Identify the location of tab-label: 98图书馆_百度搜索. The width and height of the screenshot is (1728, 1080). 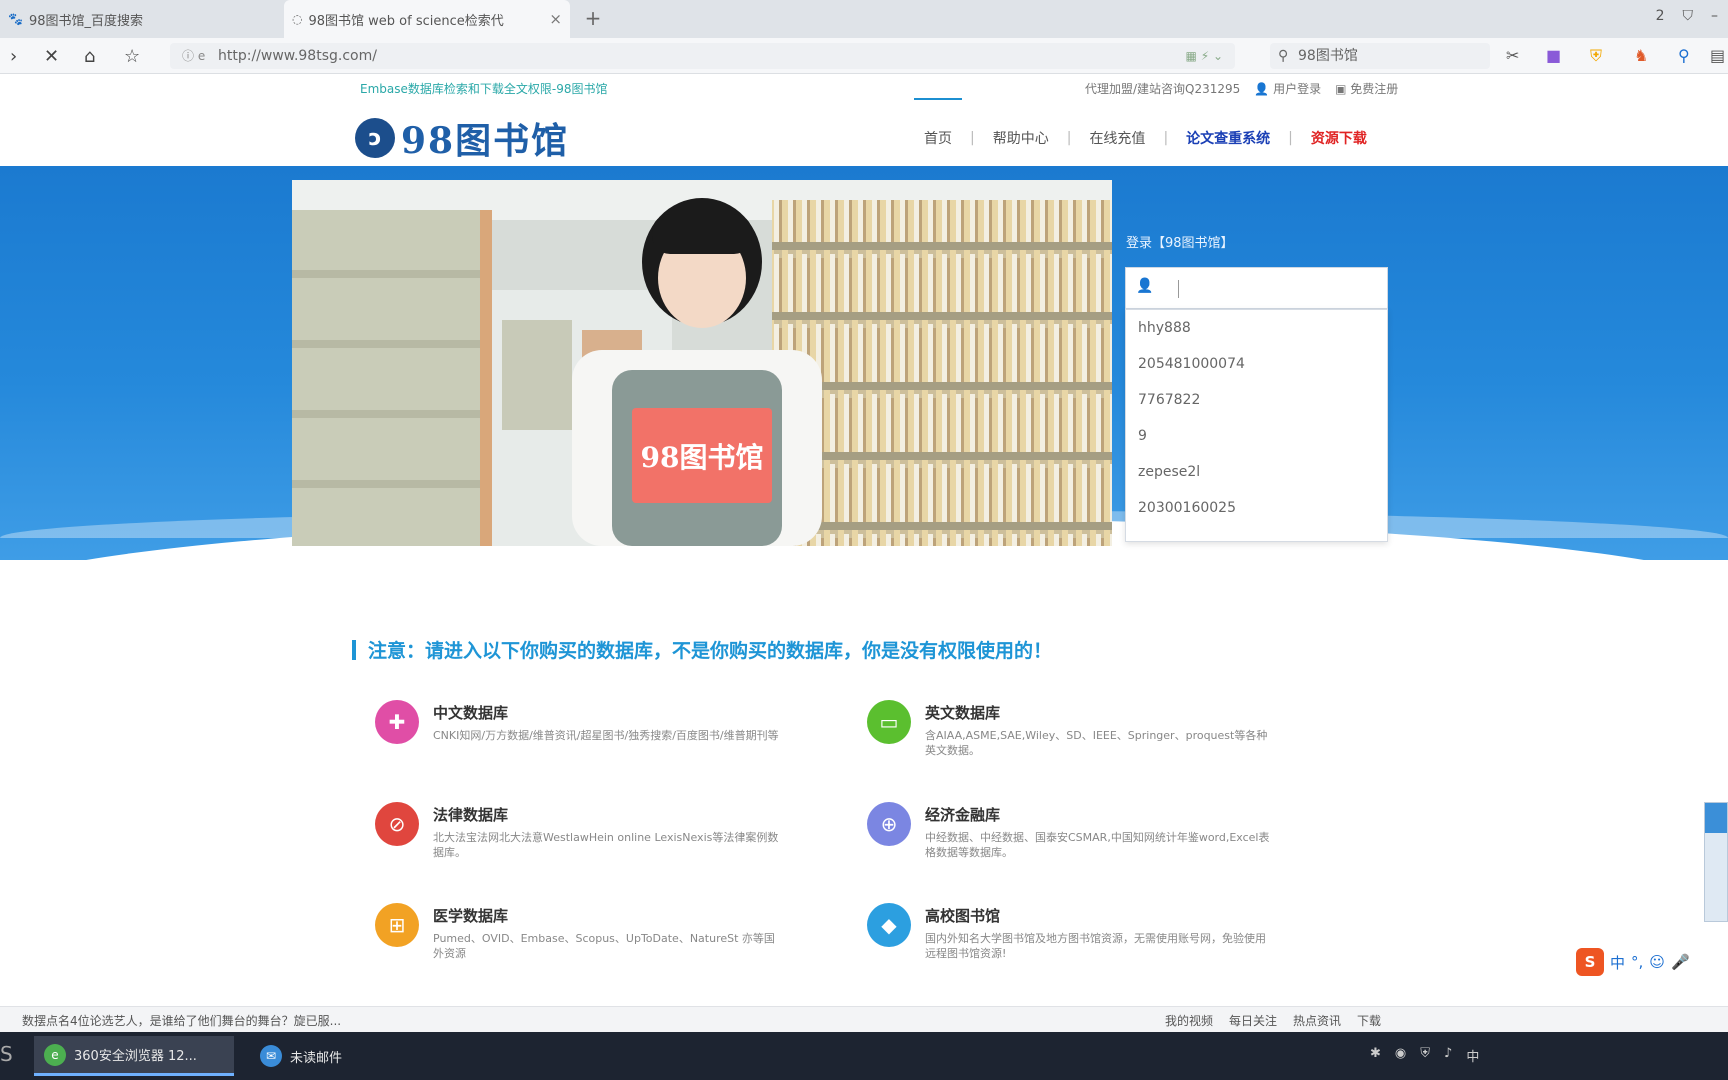
(85, 21).